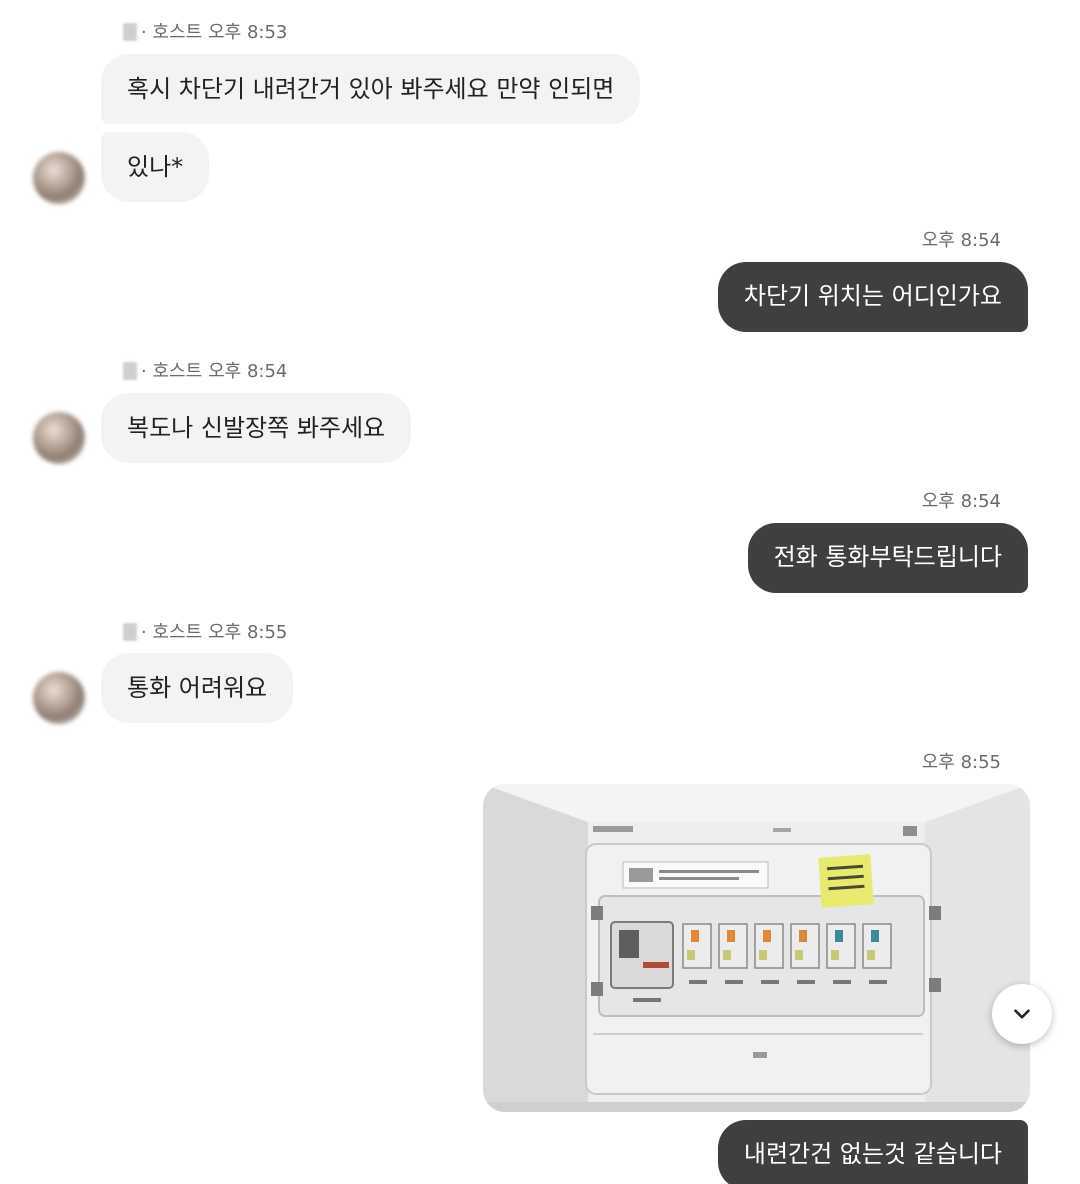  Describe the element at coordinates (248, 32) in the screenshot. I see `message-time: 오후 8:53` at that location.